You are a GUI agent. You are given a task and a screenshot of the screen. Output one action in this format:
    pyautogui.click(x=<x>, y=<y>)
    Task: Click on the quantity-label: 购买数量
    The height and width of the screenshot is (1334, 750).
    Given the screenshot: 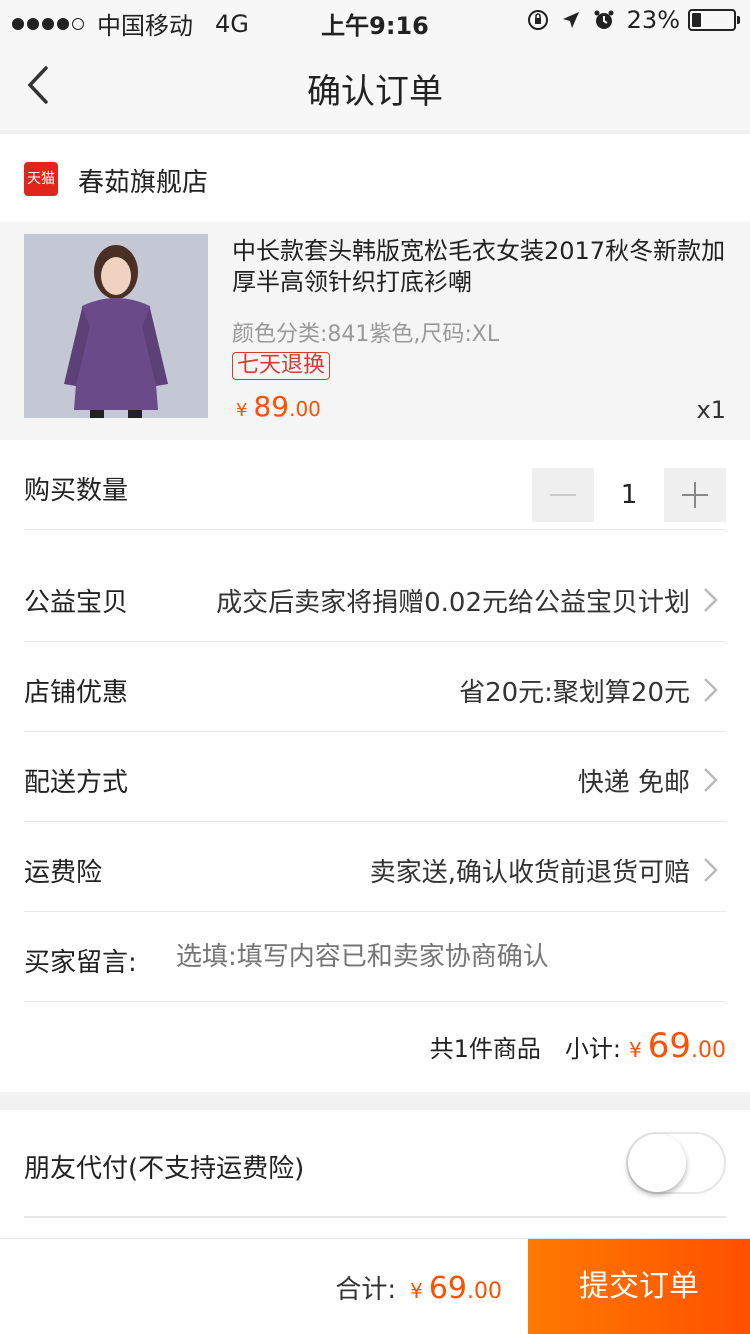 What is the action you would take?
    pyautogui.click(x=76, y=491)
    